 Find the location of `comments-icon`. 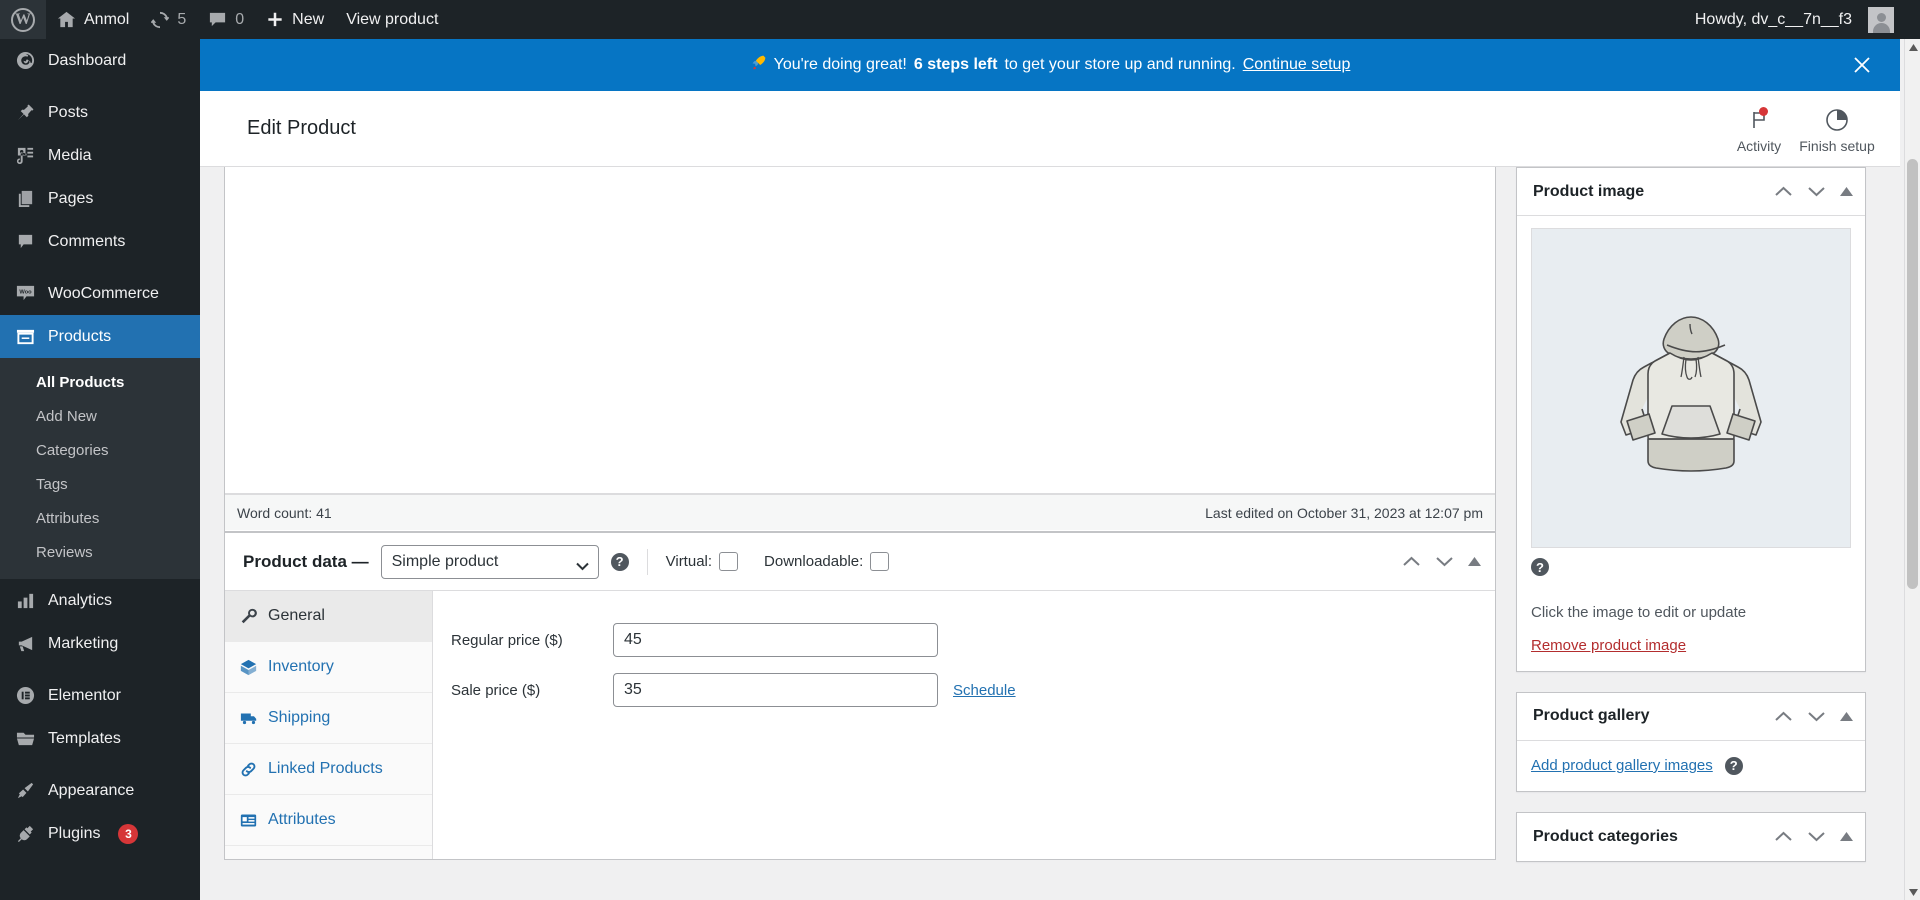

comments-icon is located at coordinates (25, 242).